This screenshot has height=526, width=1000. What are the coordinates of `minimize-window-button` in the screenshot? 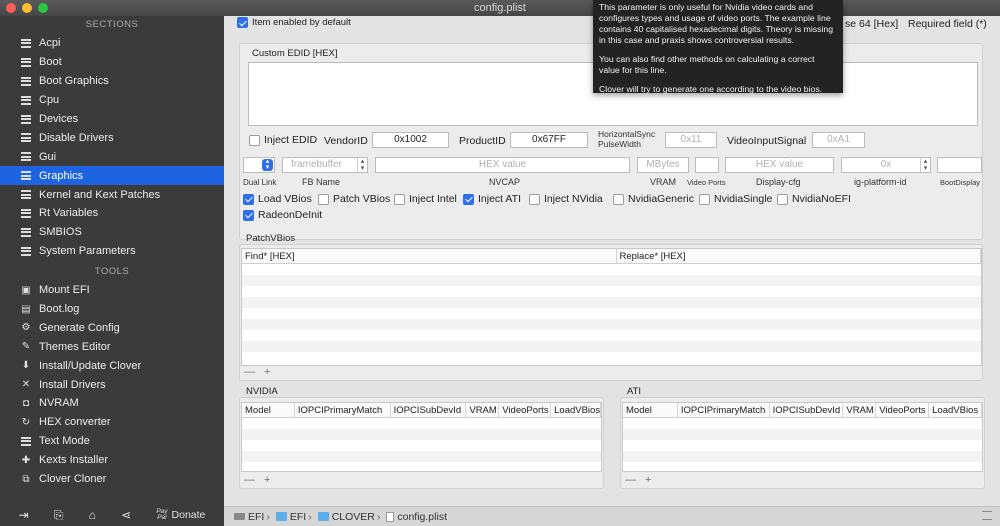 It's located at (27, 8).